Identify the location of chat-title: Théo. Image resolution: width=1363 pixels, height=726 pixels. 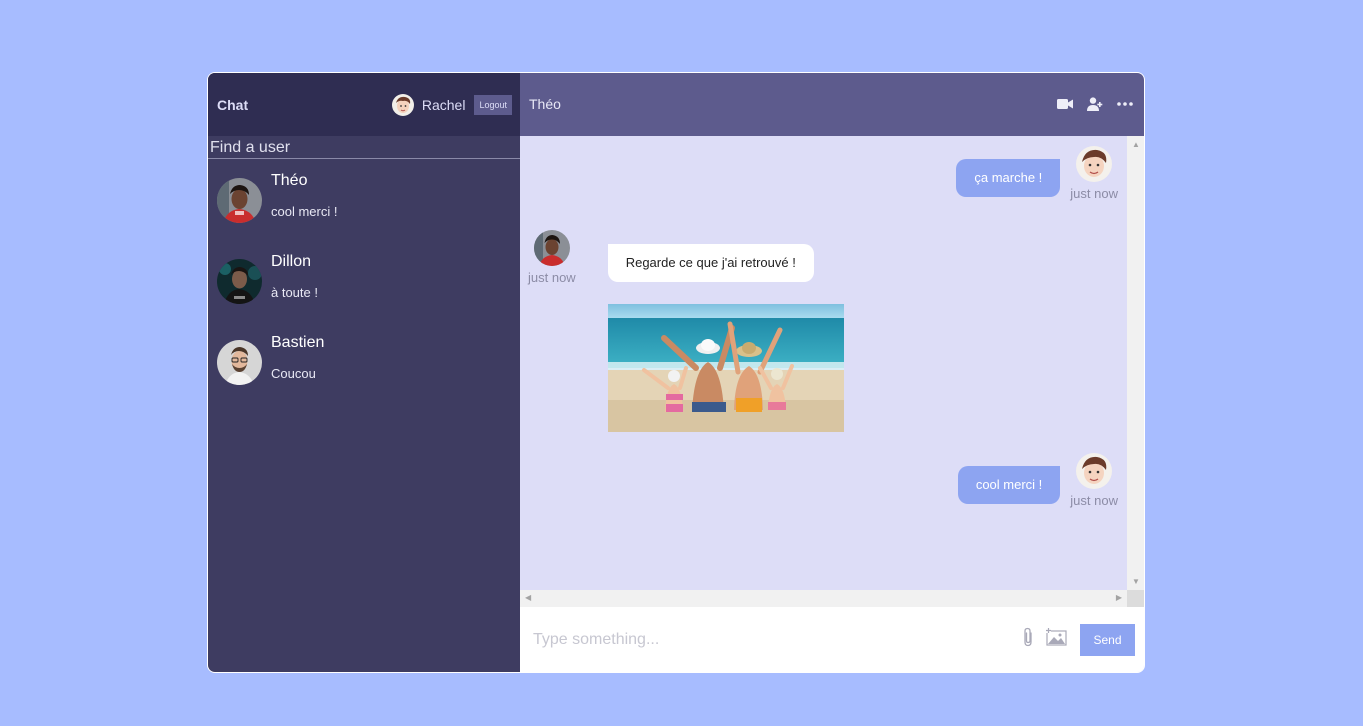
(545, 104).